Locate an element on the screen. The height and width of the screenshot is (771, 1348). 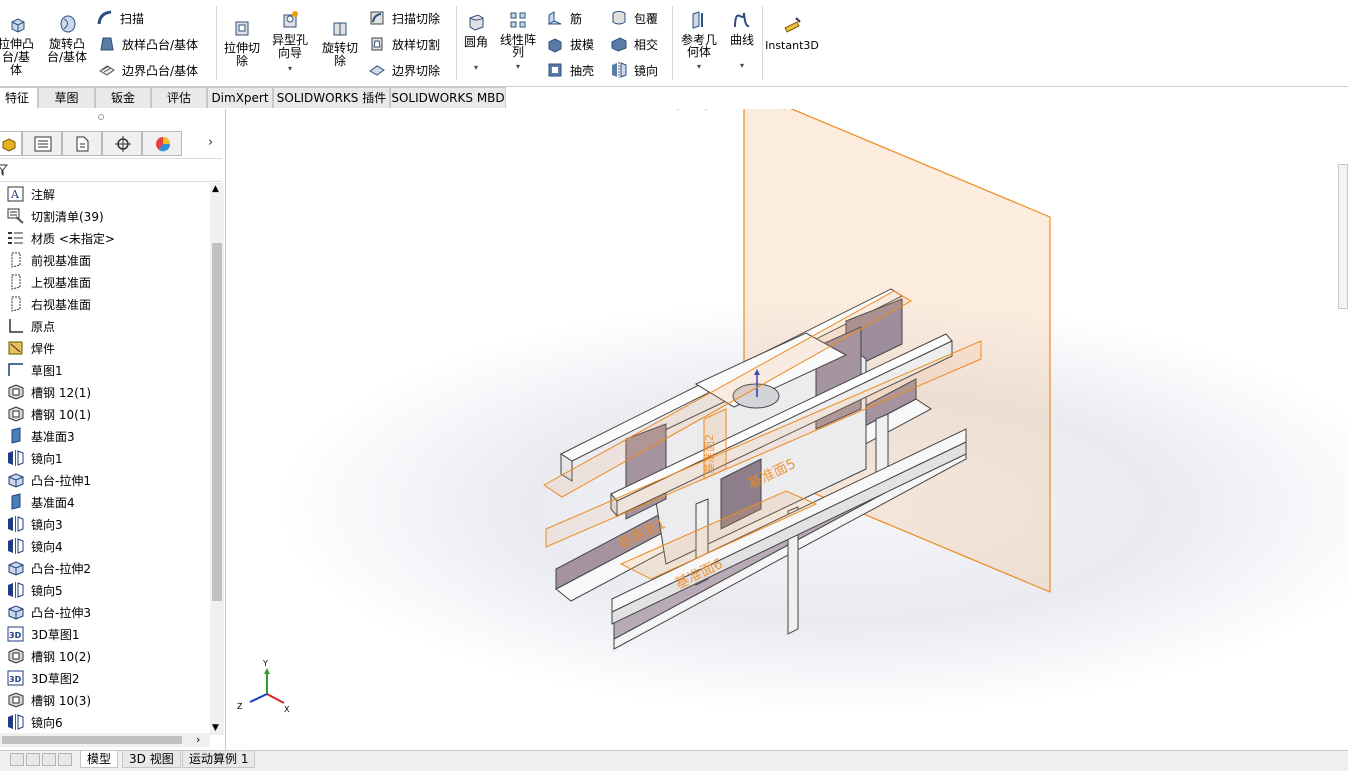
tree-item: 前视基准面 is located at coordinates (48, 260).